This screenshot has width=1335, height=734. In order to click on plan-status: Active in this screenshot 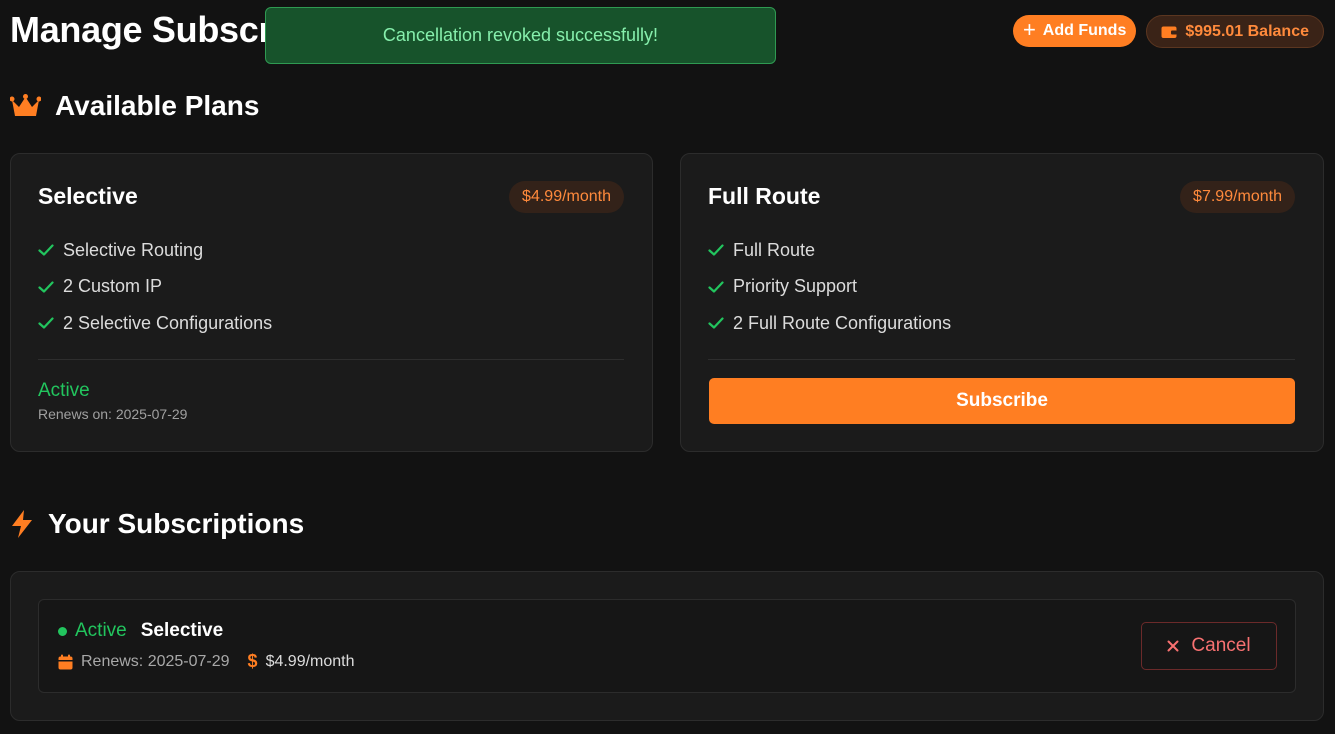, I will do `click(64, 390)`.